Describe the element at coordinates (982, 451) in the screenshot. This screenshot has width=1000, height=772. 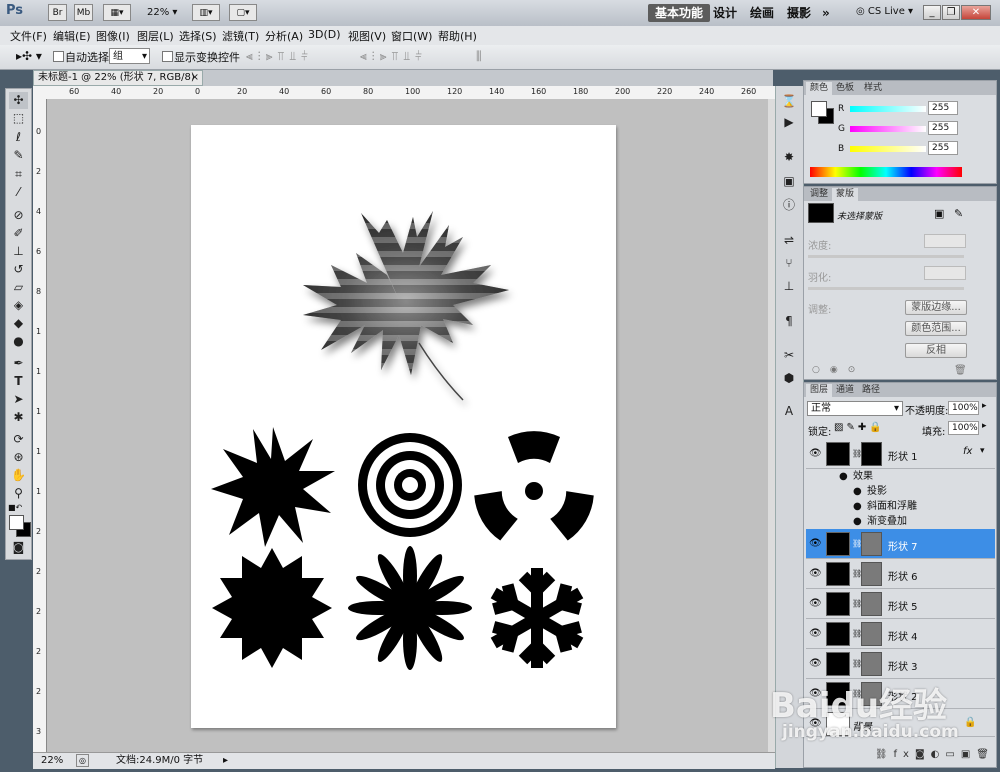
I see `expand-effects-icon: ▾` at that location.